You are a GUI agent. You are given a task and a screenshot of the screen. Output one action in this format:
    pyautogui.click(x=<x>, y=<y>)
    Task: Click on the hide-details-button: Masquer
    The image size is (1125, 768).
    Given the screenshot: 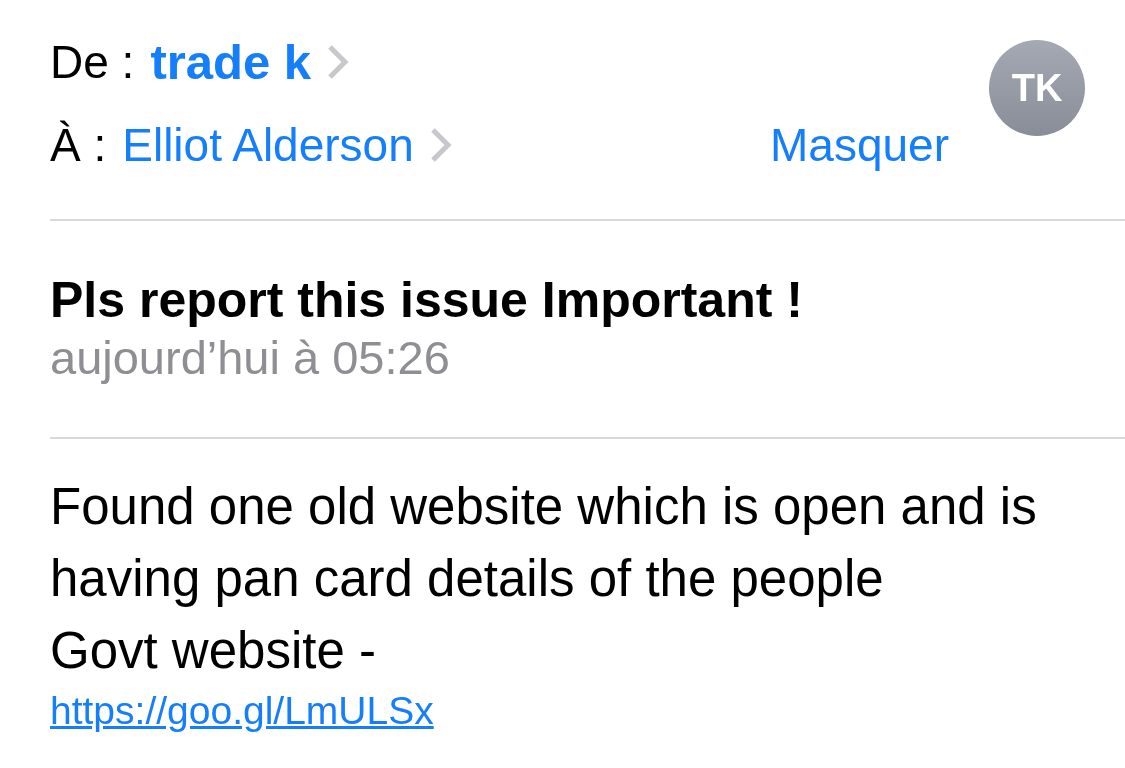 What is the action you would take?
    pyautogui.click(x=859, y=144)
    